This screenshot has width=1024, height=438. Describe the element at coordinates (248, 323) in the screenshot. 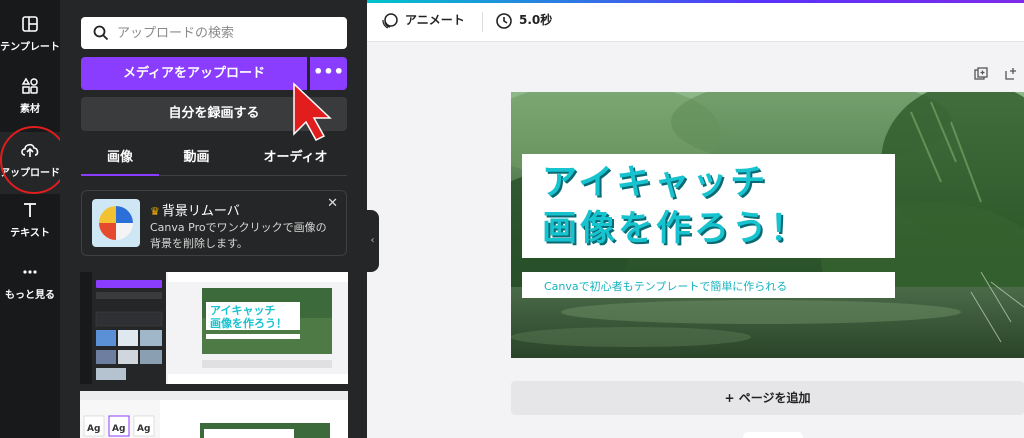

I see `svg-text: 画像を作ろう！` at that location.